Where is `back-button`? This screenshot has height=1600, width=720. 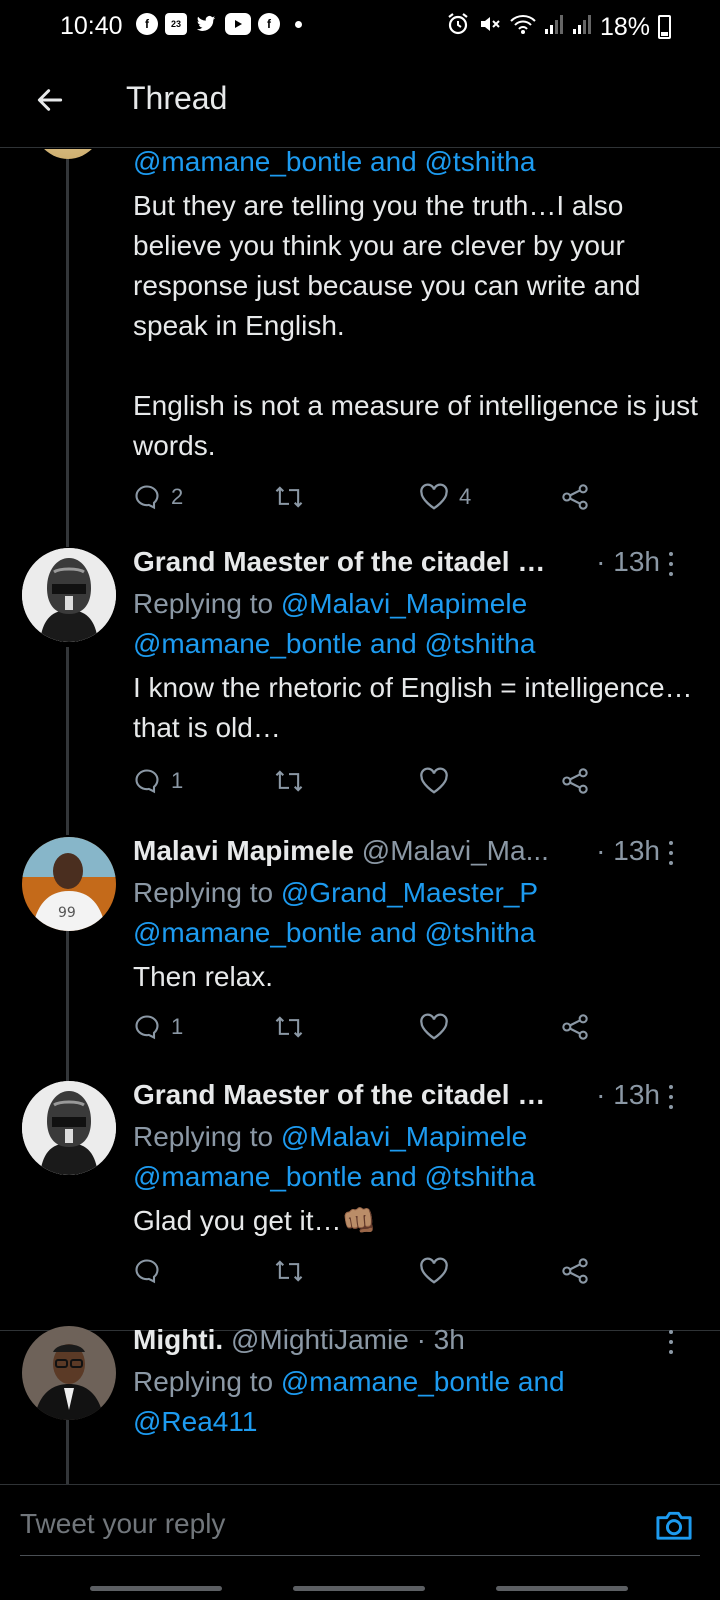
back-button is located at coordinates (50, 100).